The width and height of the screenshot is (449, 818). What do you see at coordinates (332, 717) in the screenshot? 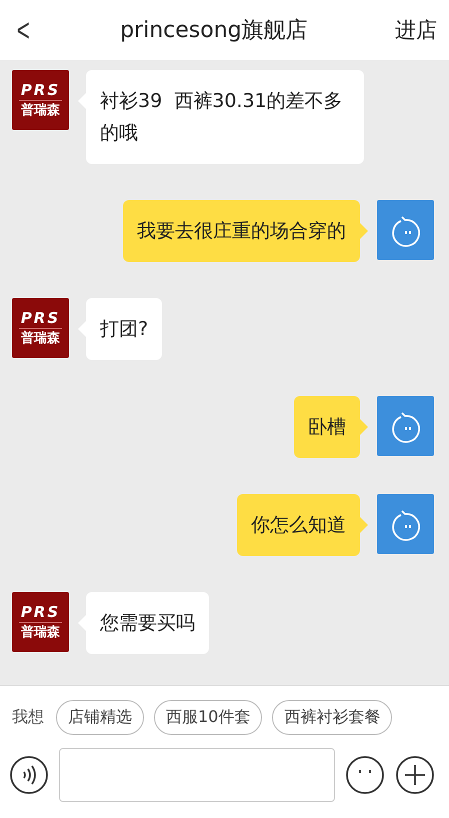
I see `suggestion-chip: 西裤衬衫套餐` at bounding box center [332, 717].